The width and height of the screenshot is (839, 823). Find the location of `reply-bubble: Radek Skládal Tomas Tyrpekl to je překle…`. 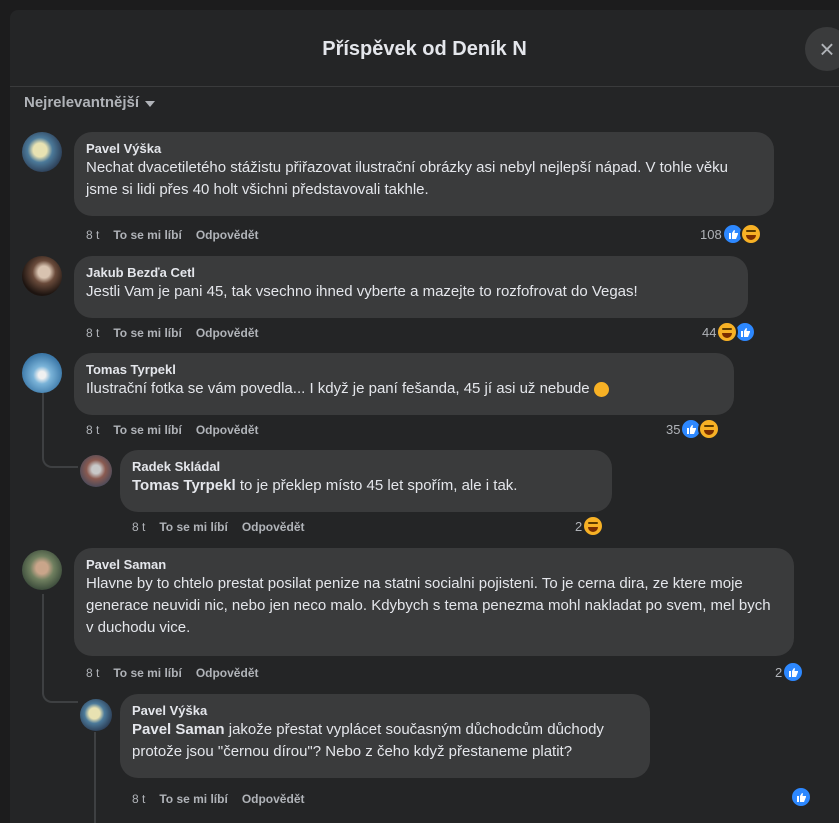

reply-bubble: Radek Skládal Tomas Tyrpekl to je překle… is located at coordinates (366, 481).